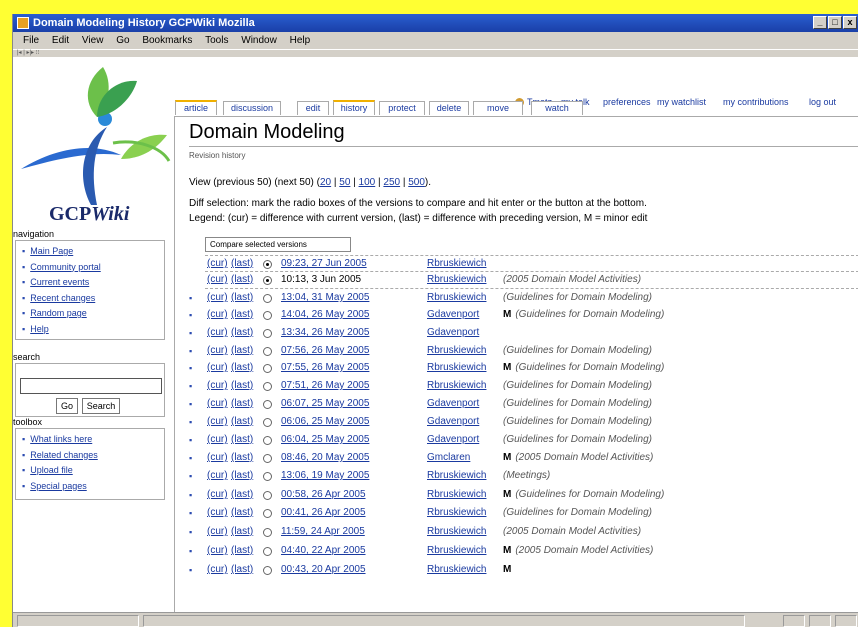 The width and height of the screenshot is (858, 627). Describe the element at coordinates (93, 456) in the screenshot. I see `tool-1: Related changes` at that location.